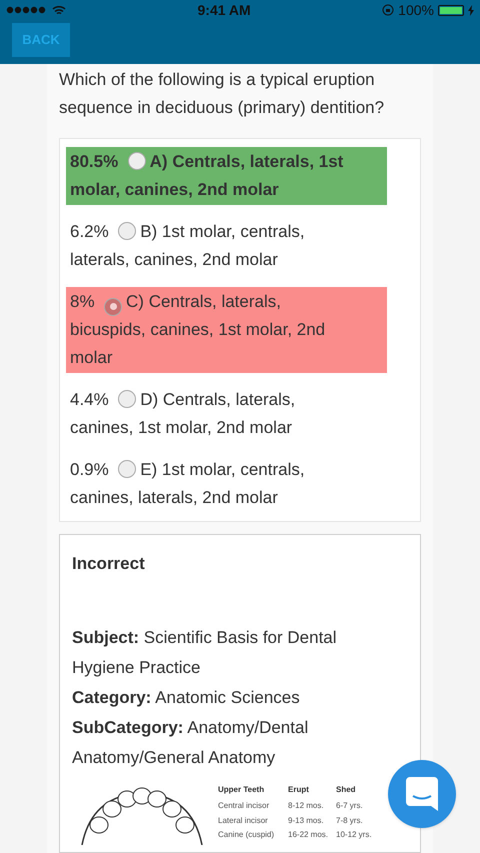 This screenshot has width=480, height=853. What do you see at coordinates (422, 794) in the screenshot?
I see `chat-icon` at bounding box center [422, 794].